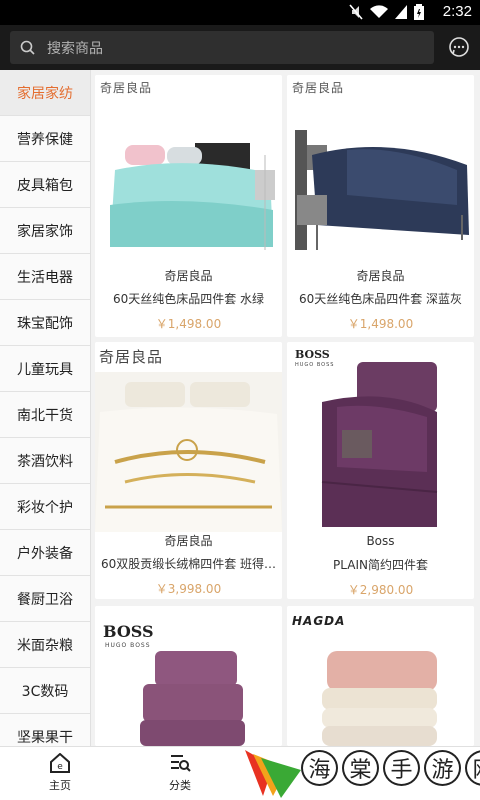  I want to click on search-icon, so click(27, 47).